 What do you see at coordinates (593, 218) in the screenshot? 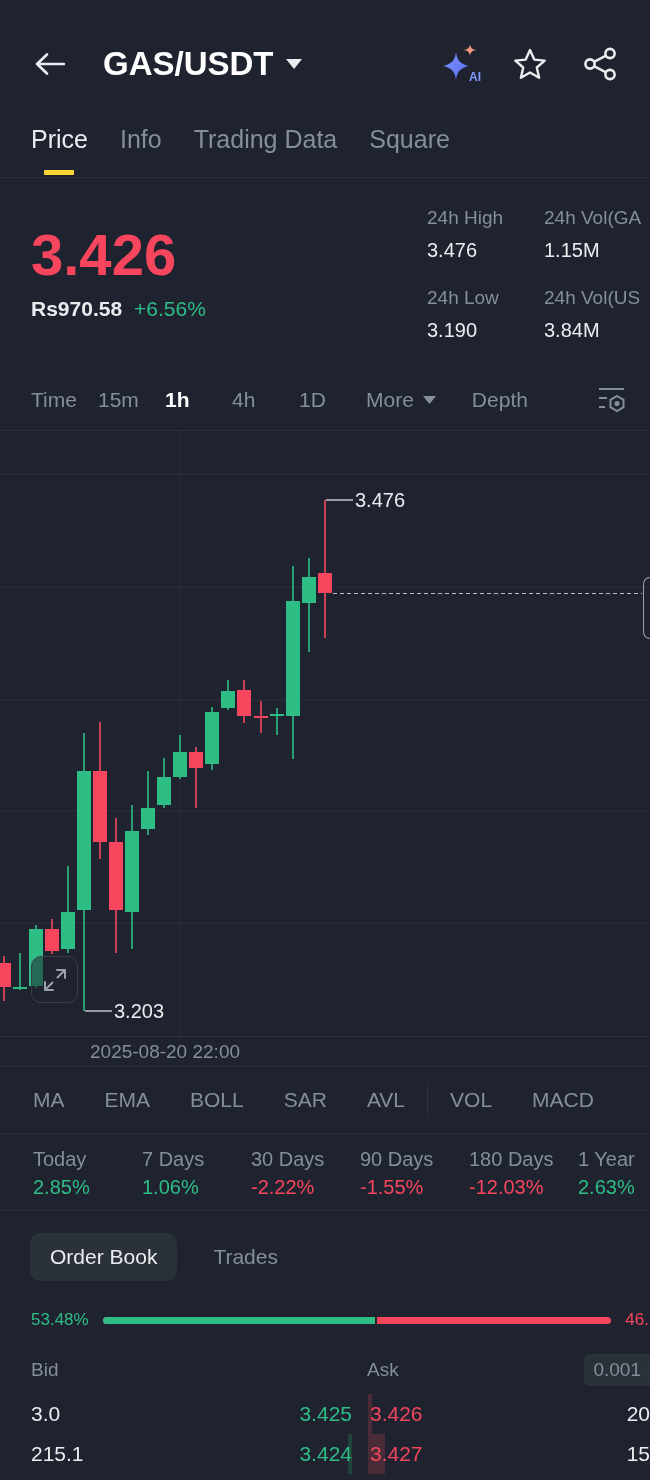
I see `stat-label: 24h Vol(GA` at bounding box center [593, 218].